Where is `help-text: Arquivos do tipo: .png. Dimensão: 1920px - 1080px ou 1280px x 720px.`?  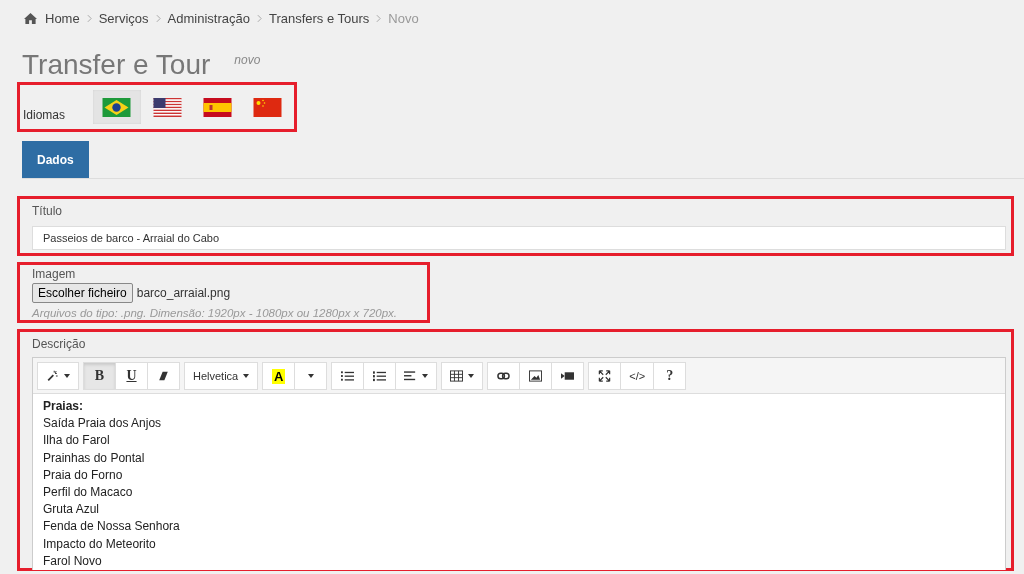
help-text: Arquivos do tipo: .png. Dimensão: 1920px - 1080px ou 1280px x 720px. is located at coordinates (215, 313).